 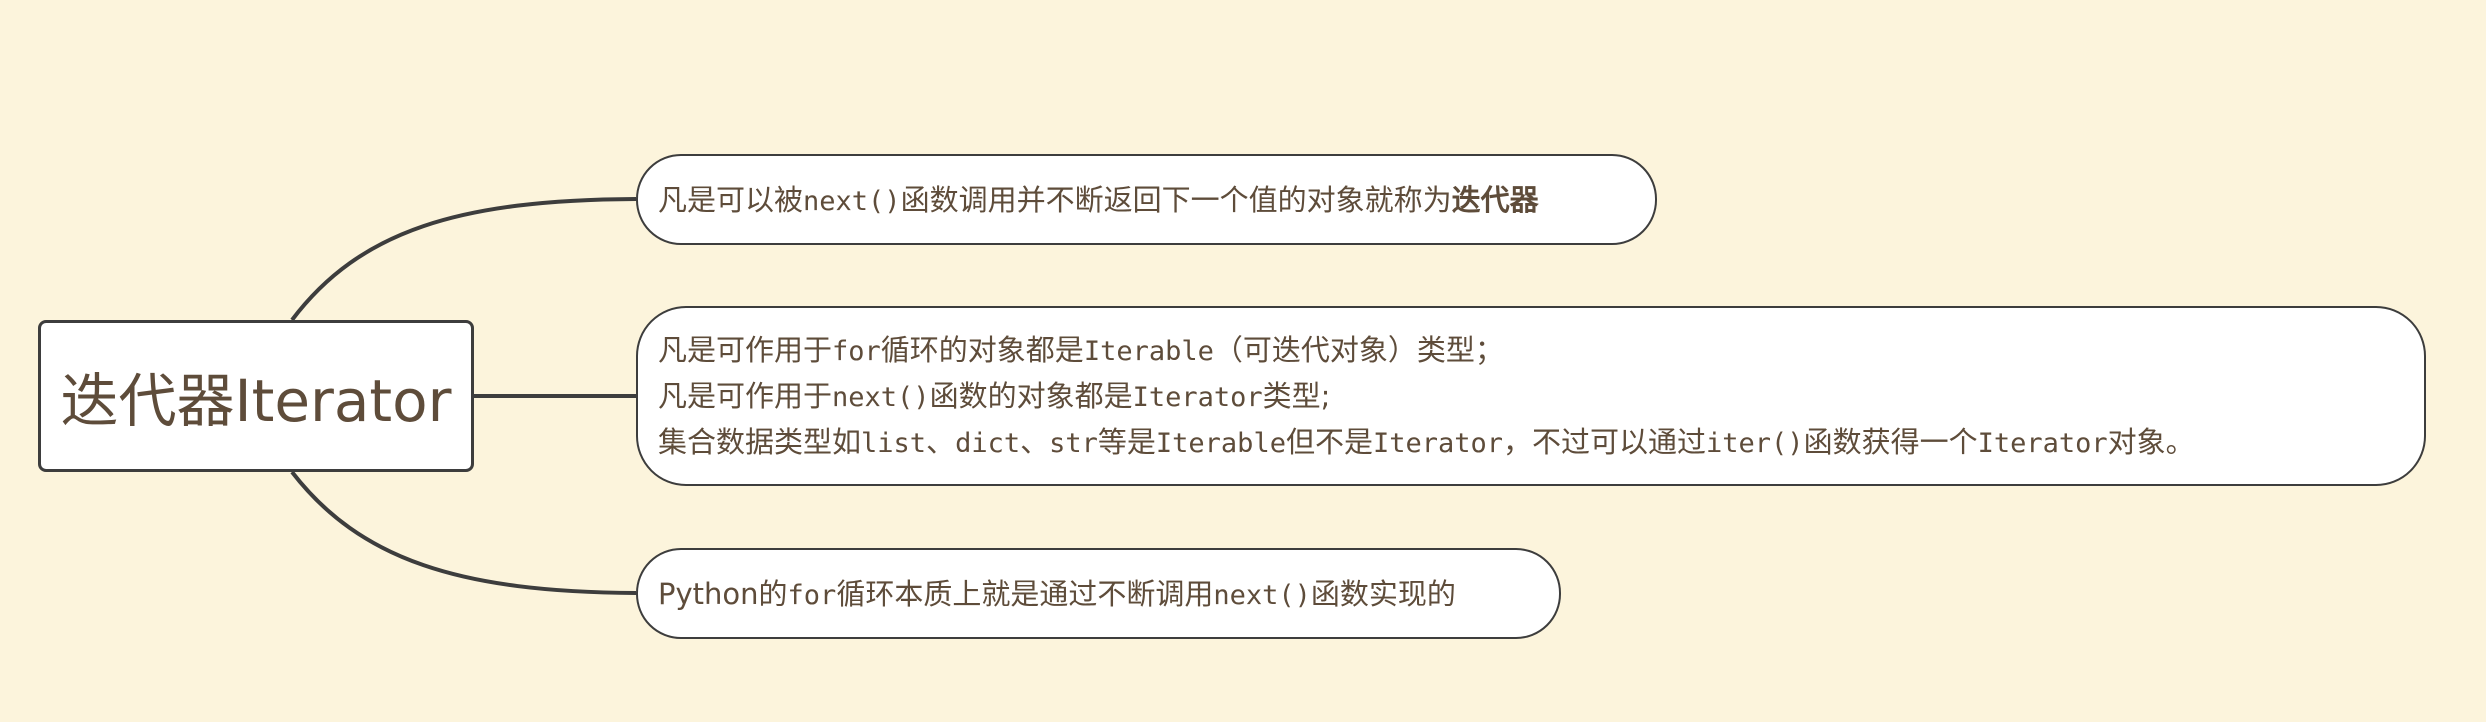 I want to click on text-segment: 函数的对象都是, so click(x=1031, y=396).